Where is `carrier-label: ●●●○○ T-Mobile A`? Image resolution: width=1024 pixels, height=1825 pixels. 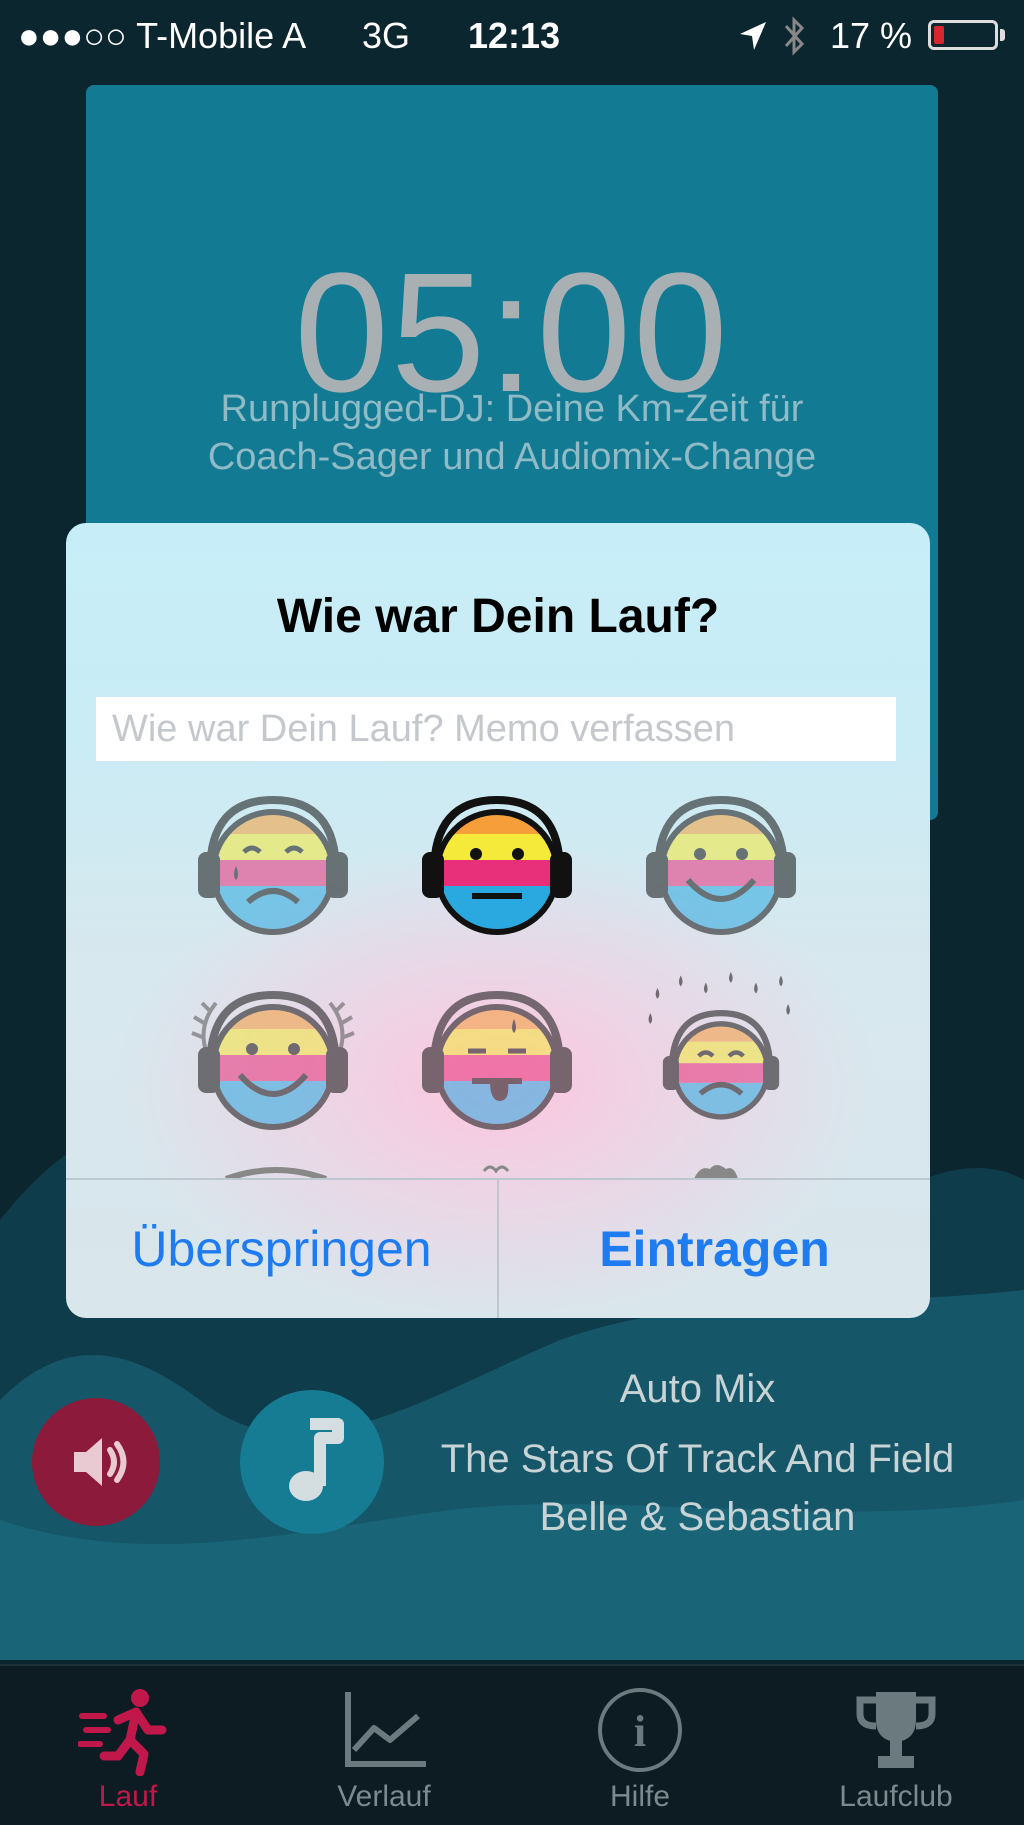 carrier-label: ●●●○○ T-Mobile A is located at coordinates (162, 35).